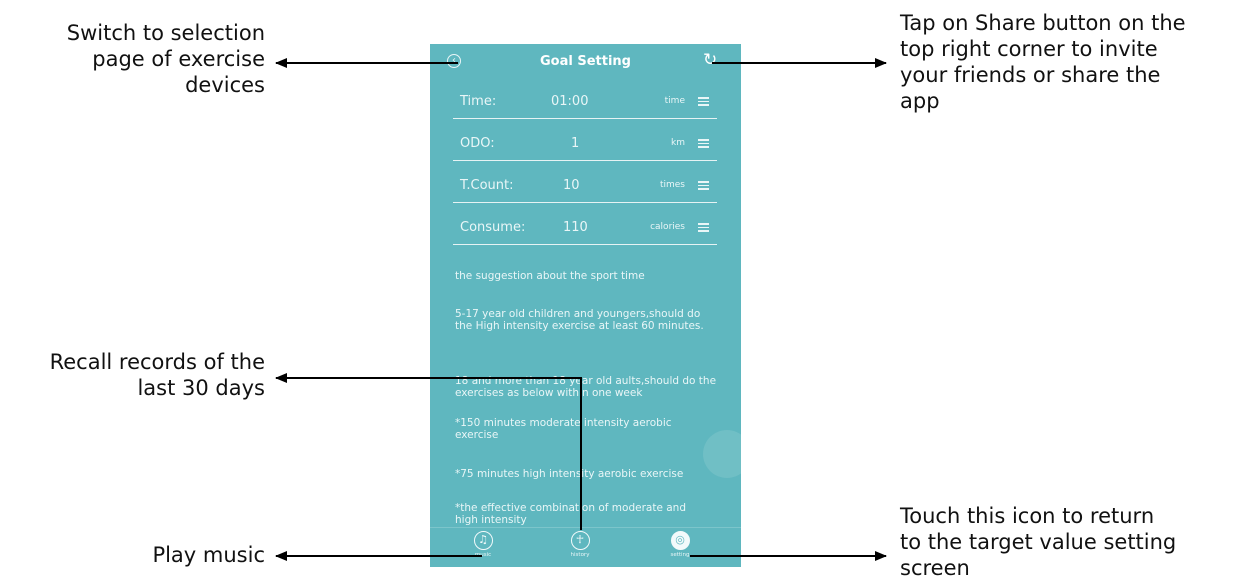  What do you see at coordinates (580, 555) in the screenshot?
I see `tab-label: history` at bounding box center [580, 555].